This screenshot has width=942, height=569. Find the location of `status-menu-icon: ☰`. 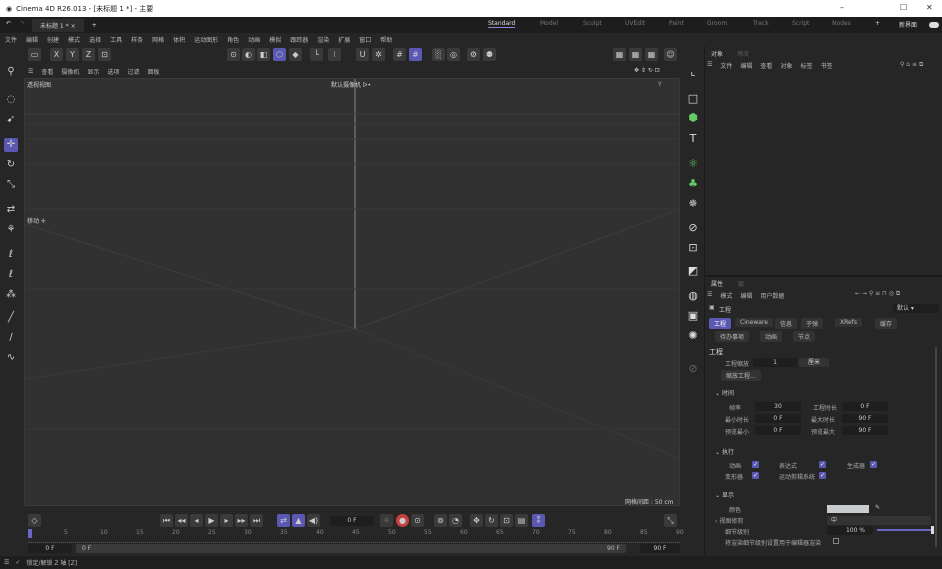

status-menu-icon: ☰ is located at coordinates (6, 562).